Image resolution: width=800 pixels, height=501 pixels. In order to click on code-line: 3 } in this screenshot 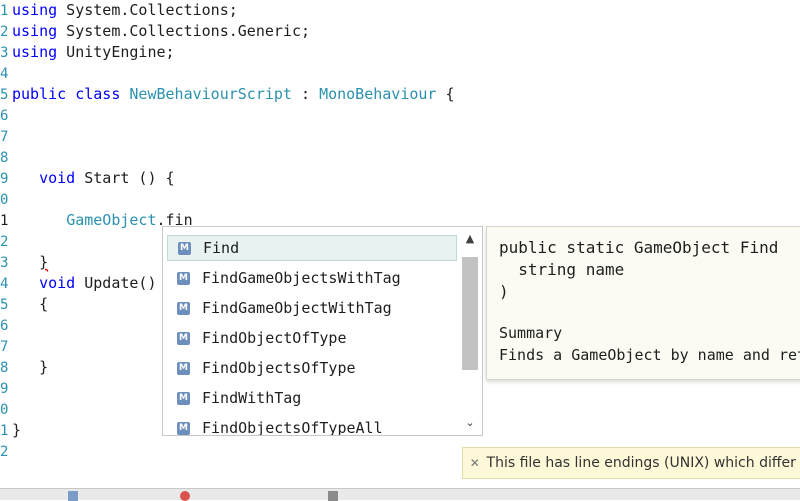, I will do `click(24, 262)`.